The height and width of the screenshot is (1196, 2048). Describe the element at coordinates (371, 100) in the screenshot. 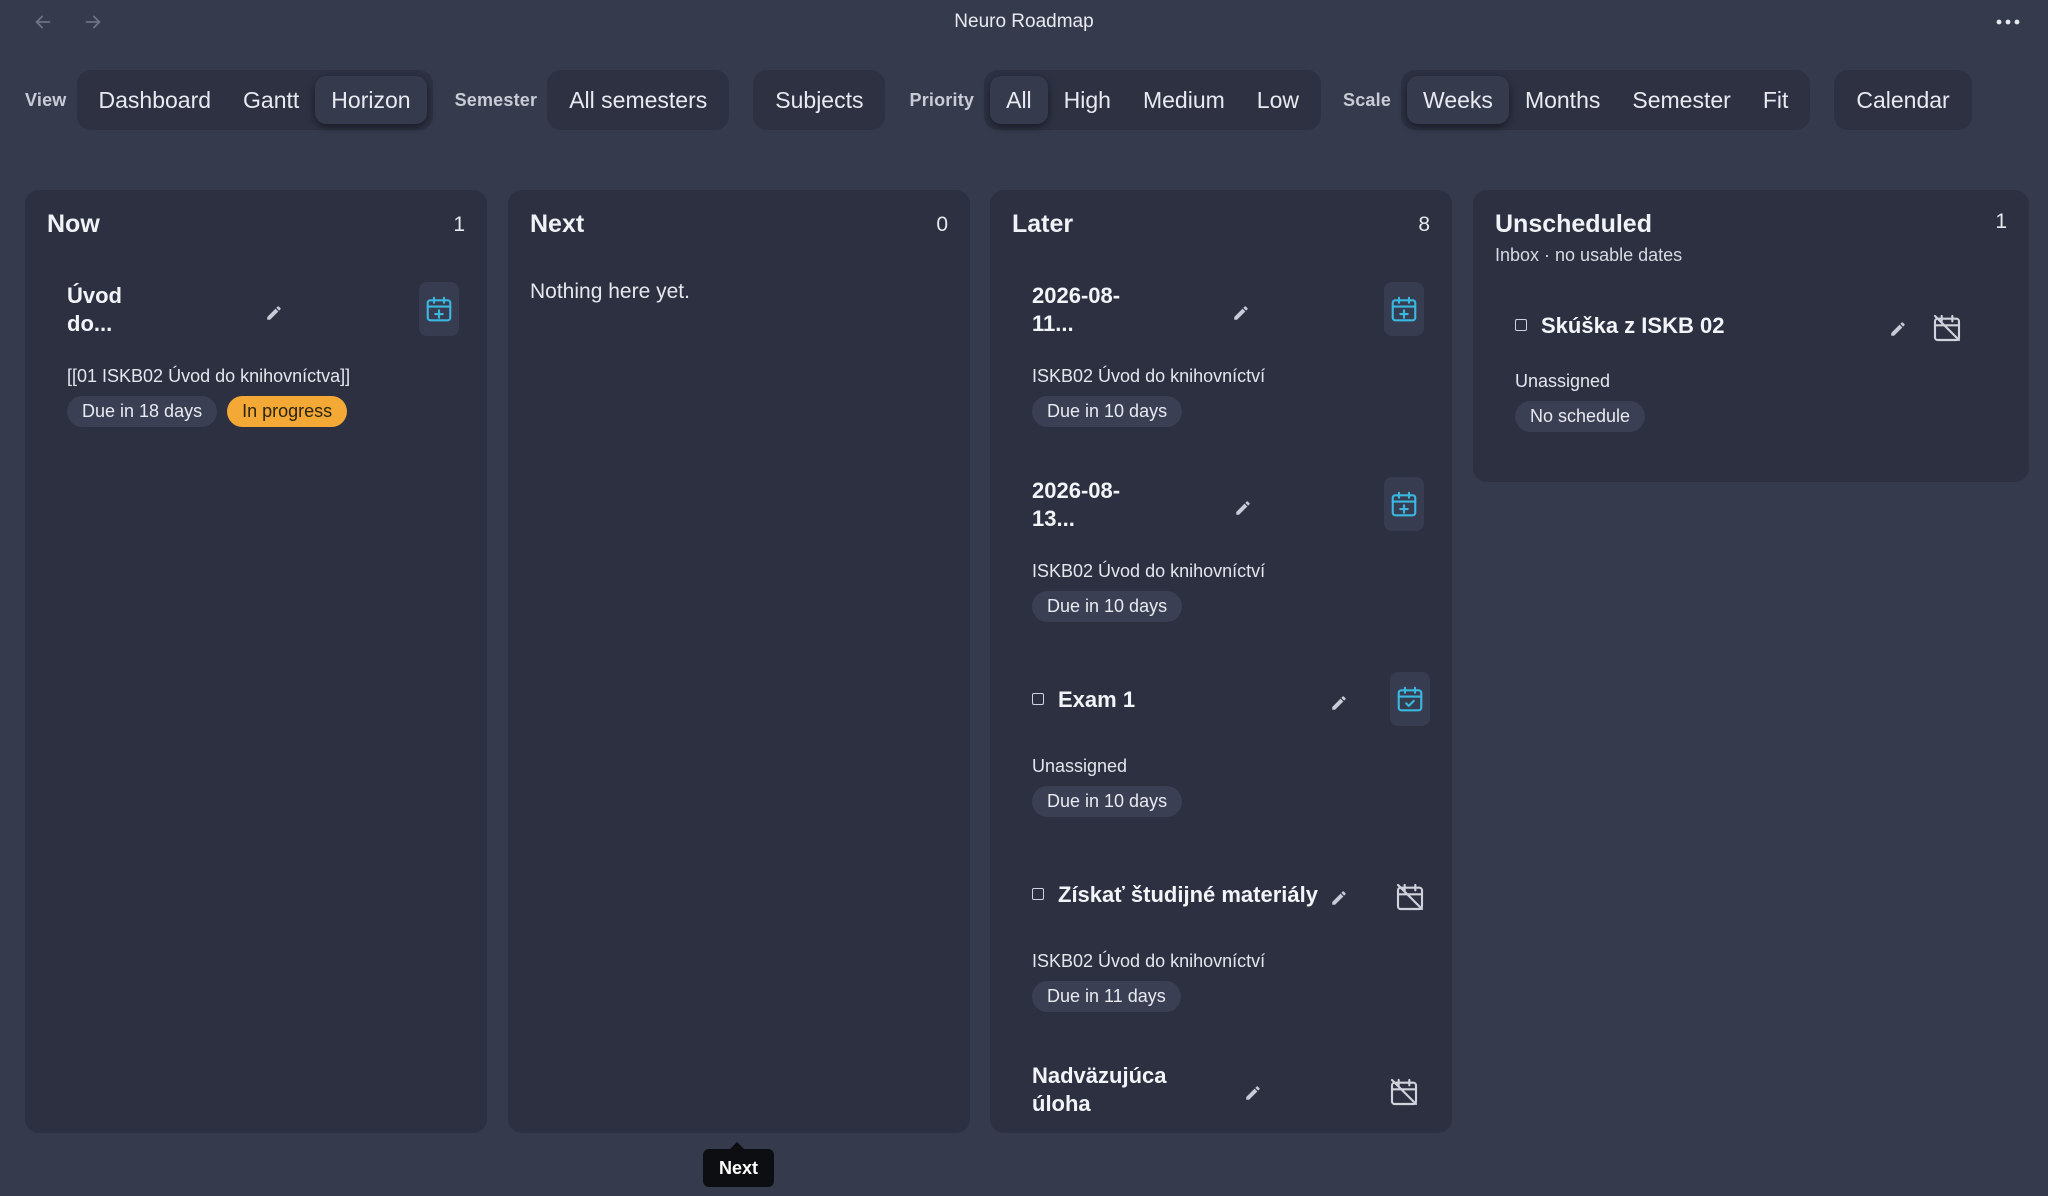

I see `view-horizon-button: Horizon` at that location.